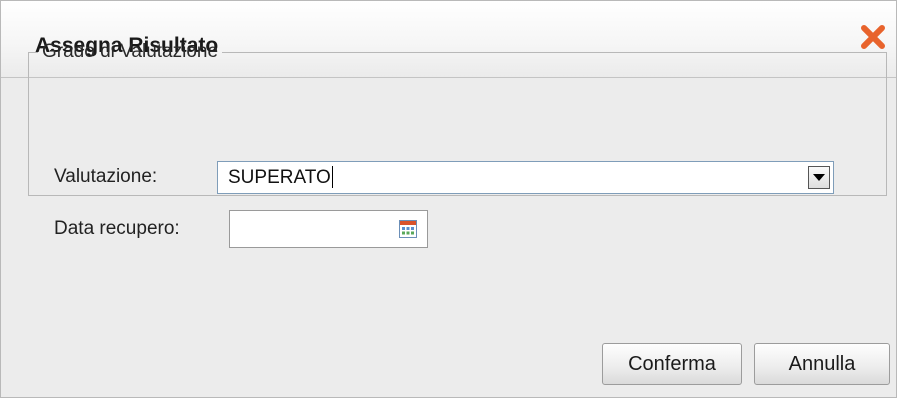 This screenshot has width=897, height=398. I want to click on data-recupero-field, so click(328, 229).